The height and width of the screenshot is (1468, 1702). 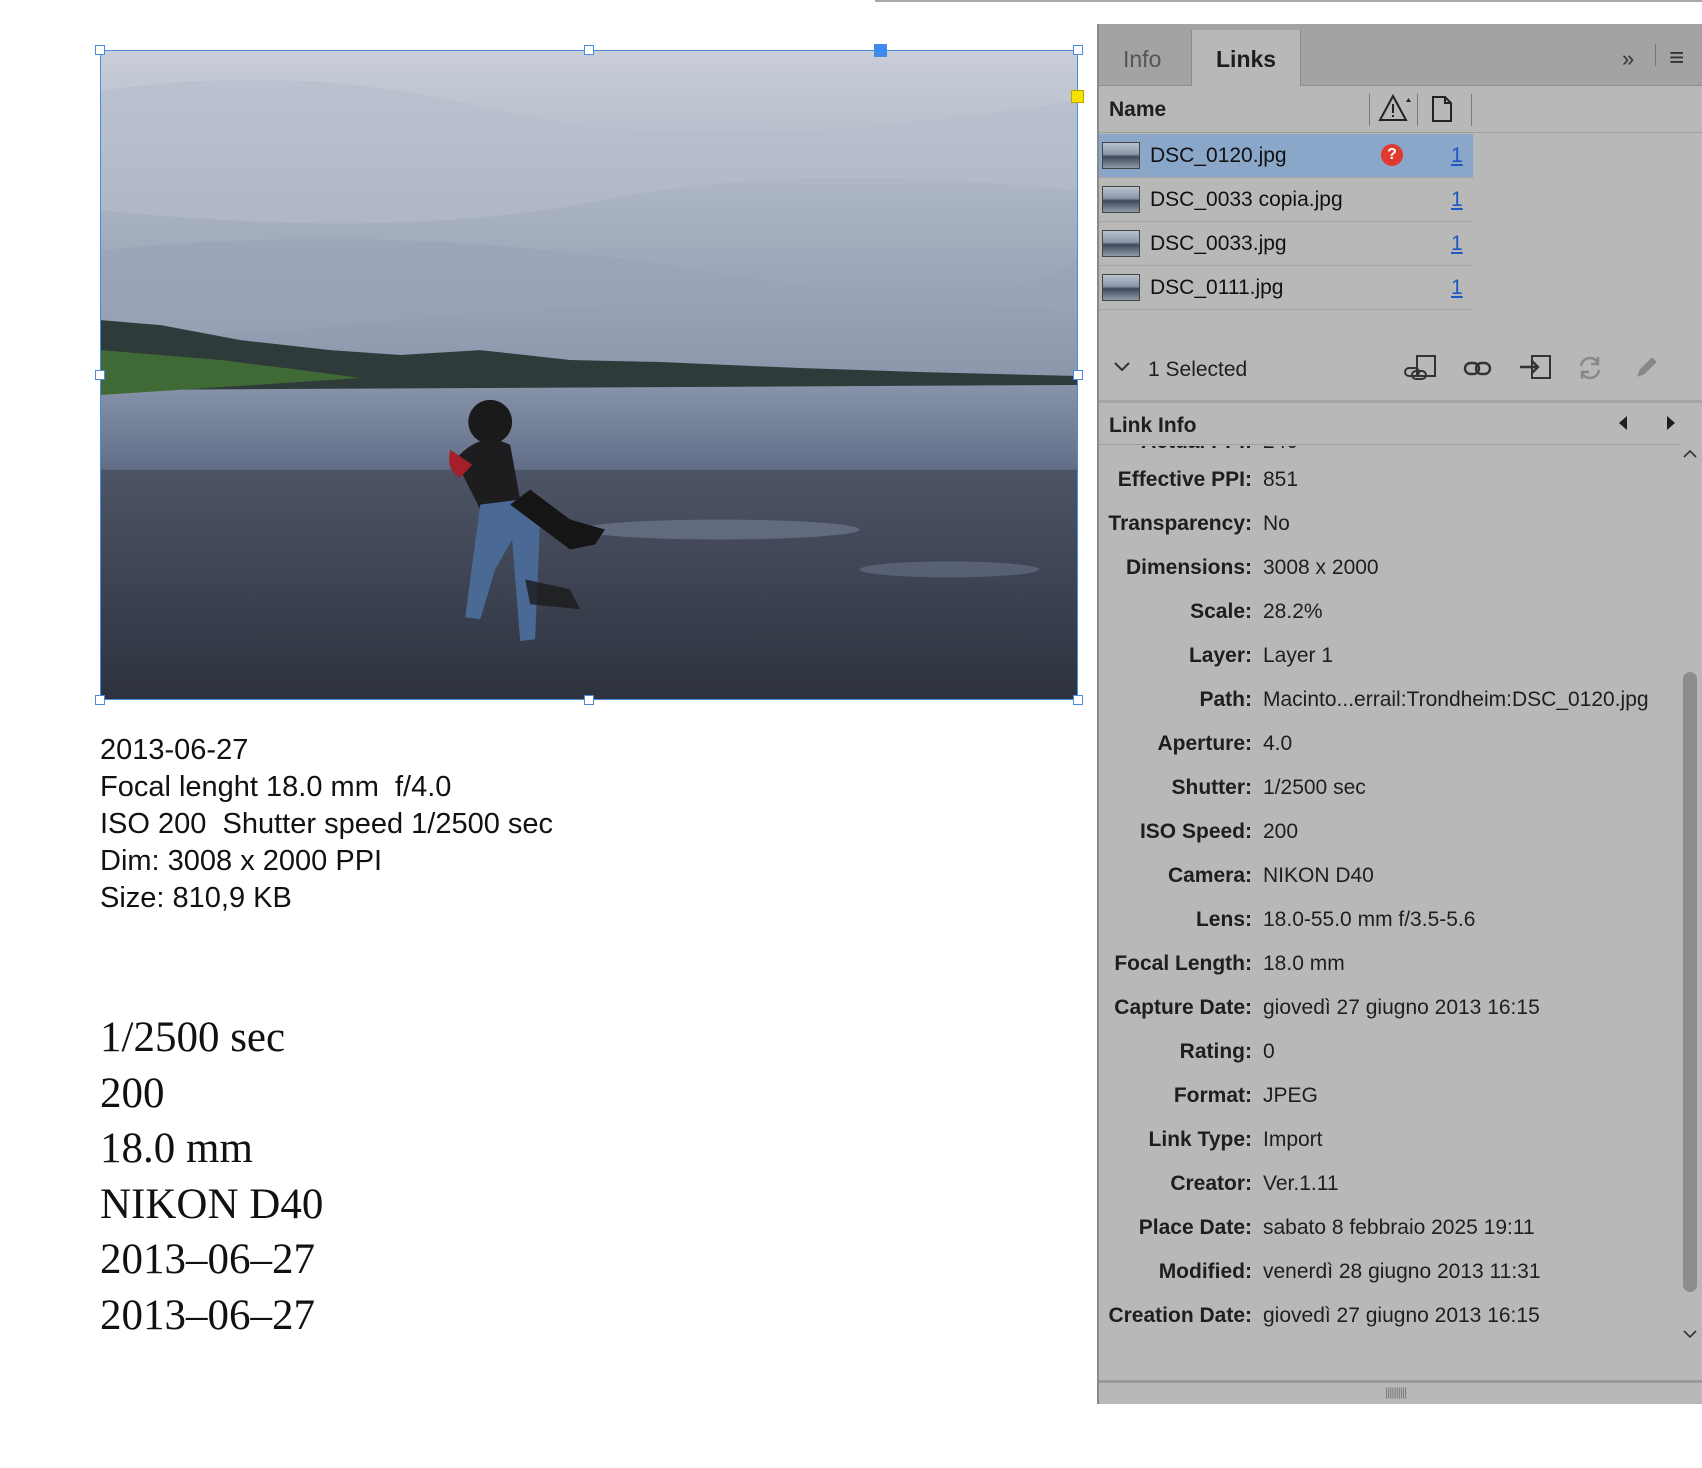 What do you see at coordinates (1078, 700) in the screenshot?
I see `resize-handle-bottom-right` at bounding box center [1078, 700].